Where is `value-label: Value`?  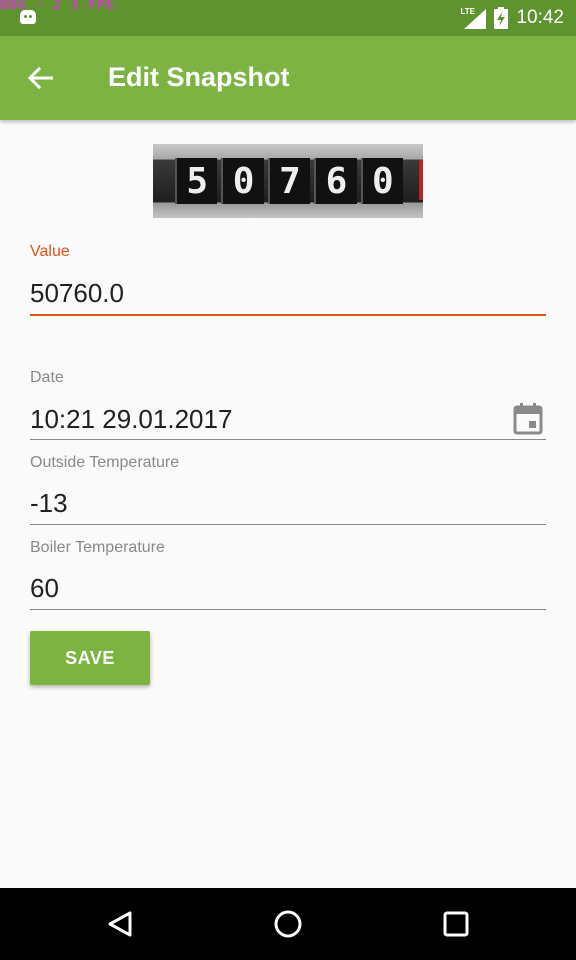
value-label: Value is located at coordinates (50, 251).